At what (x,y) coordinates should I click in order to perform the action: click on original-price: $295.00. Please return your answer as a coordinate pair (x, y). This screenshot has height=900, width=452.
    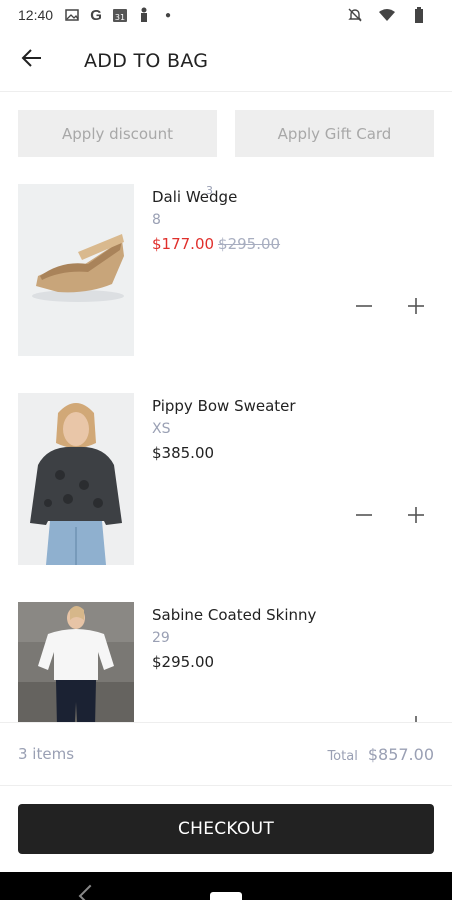
    Looking at the image, I should click on (249, 244).